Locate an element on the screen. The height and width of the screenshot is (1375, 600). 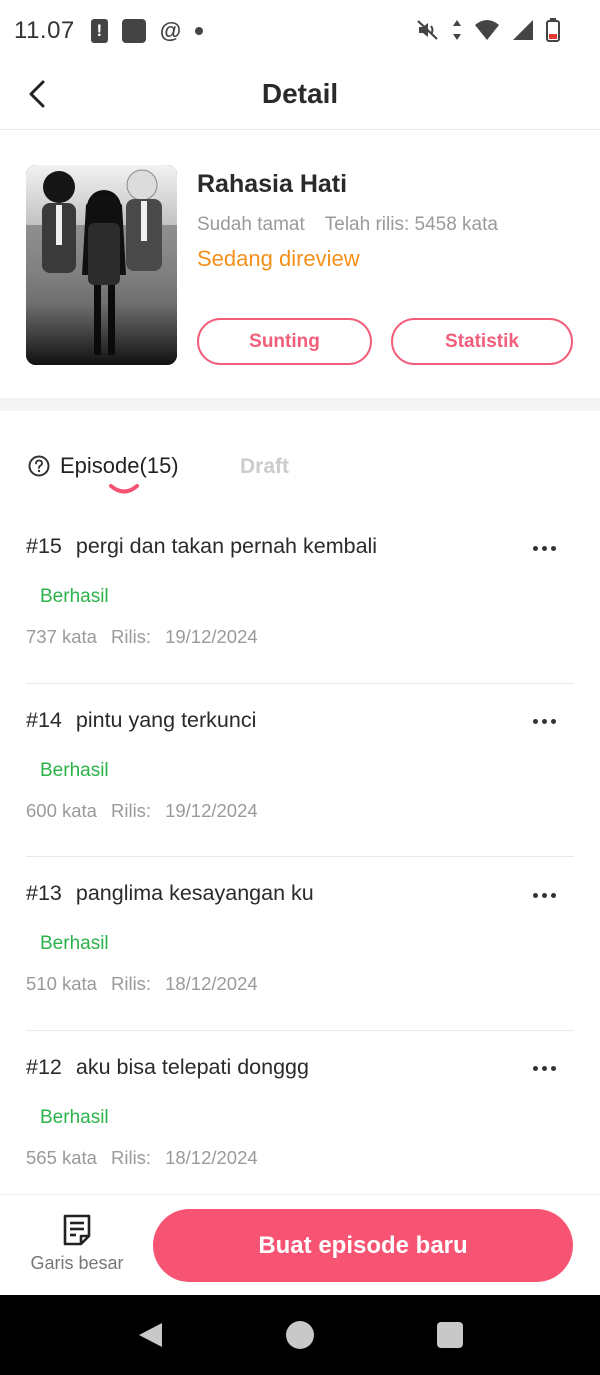
page-title: Detail is located at coordinates (300, 93).